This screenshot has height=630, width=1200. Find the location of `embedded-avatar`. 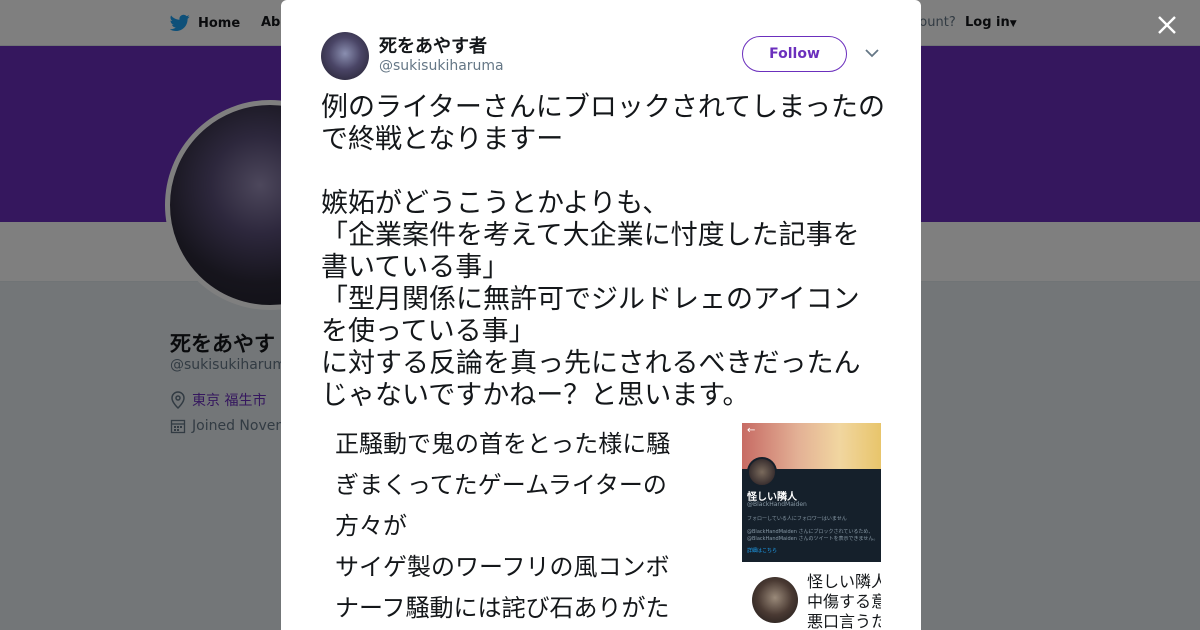

embedded-avatar is located at coordinates (762, 472).